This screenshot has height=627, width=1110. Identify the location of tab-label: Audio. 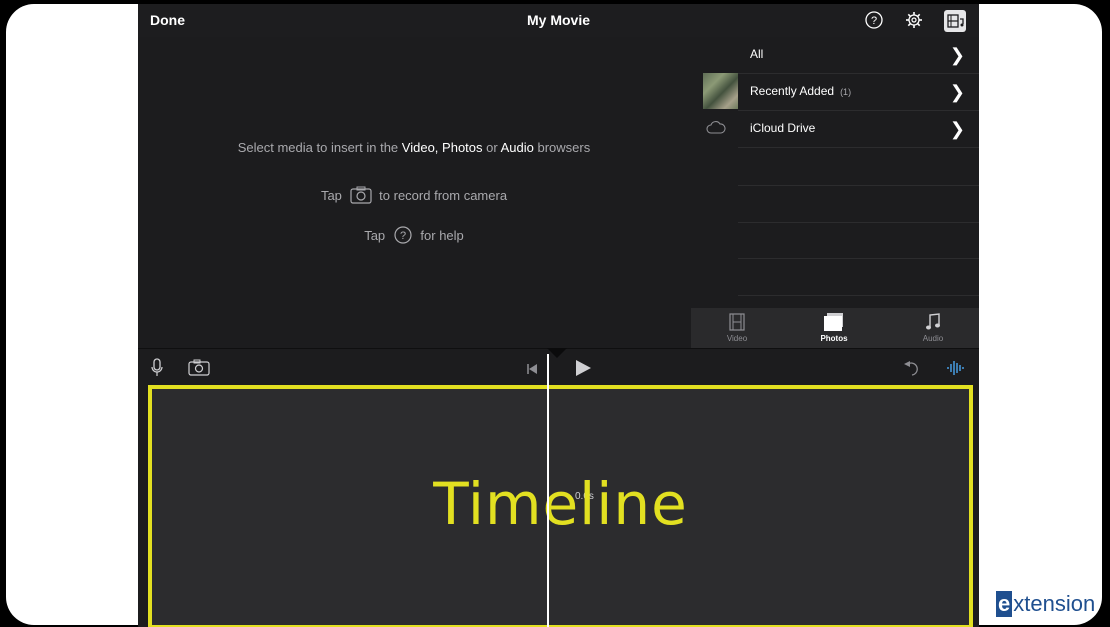
(933, 338).